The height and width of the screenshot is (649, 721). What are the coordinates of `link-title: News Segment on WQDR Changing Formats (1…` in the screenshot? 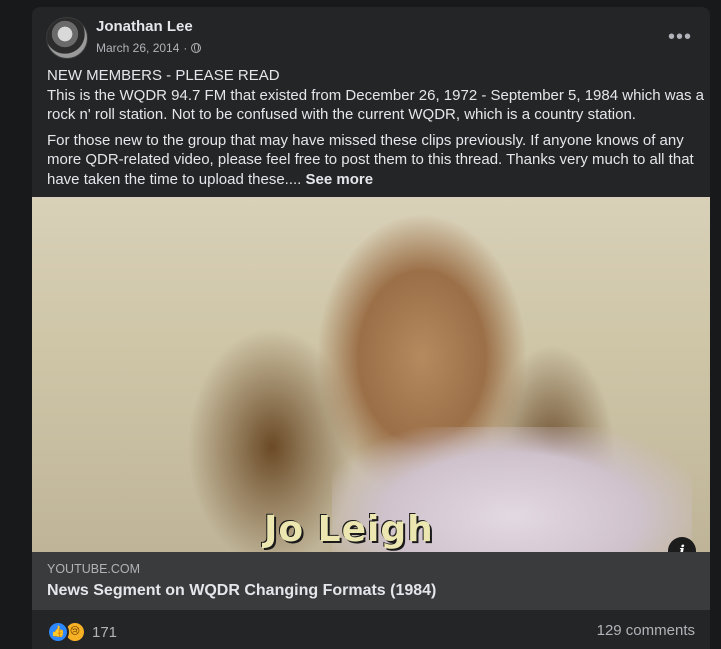 It's located at (241, 591).